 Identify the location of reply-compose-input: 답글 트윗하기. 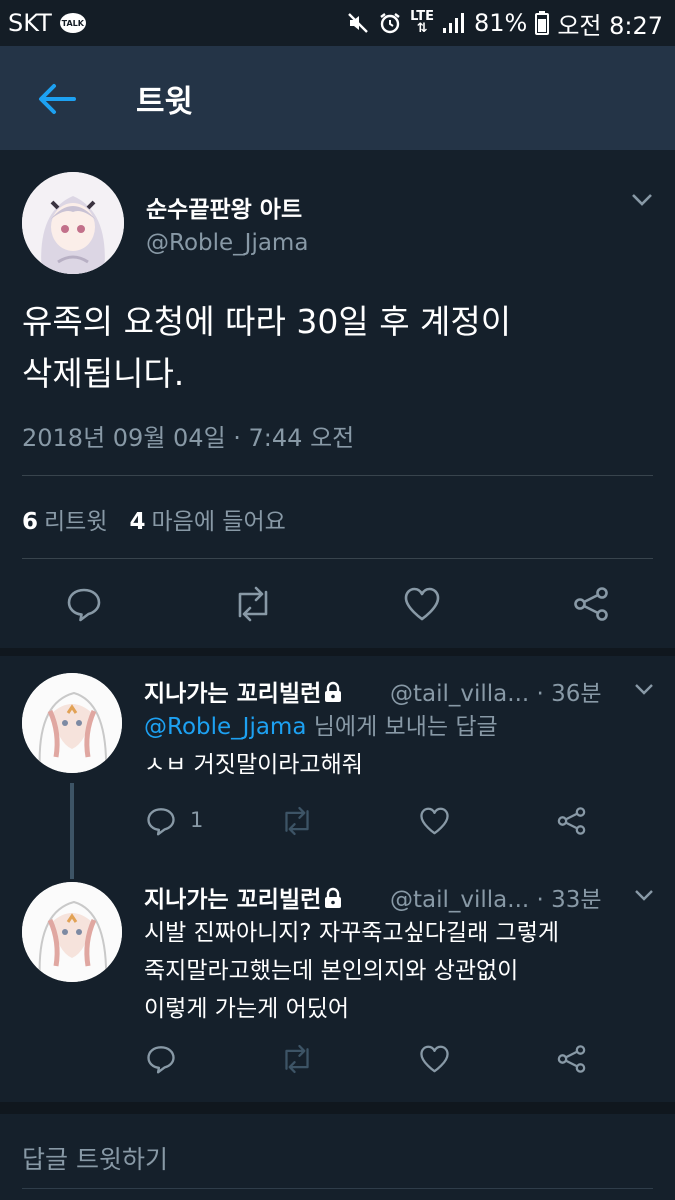
(95, 1158).